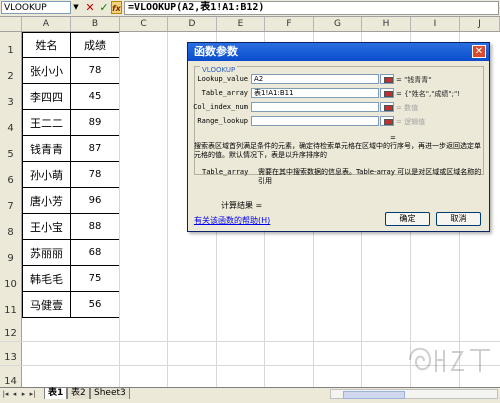 The width and height of the screenshot is (500, 403). What do you see at coordinates (95, 305) in the screenshot?
I see `cell-score: 56` at bounding box center [95, 305].